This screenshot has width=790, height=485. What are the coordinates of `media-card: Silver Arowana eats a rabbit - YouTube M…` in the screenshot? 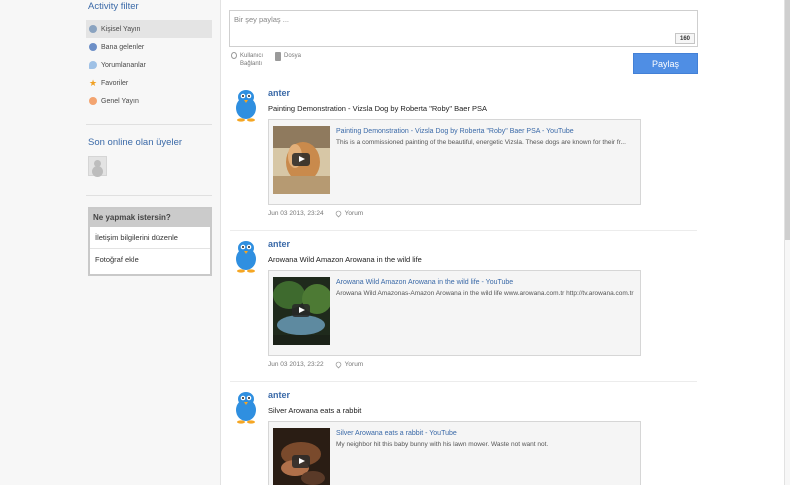 It's located at (454, 453).